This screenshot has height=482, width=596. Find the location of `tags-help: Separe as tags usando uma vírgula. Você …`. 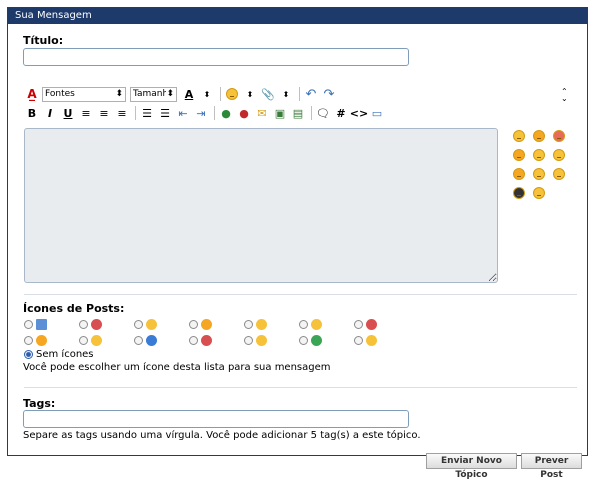

tags-help: Separe as tags usando uma vírgula. Você … is located at coordinates (222, 435).